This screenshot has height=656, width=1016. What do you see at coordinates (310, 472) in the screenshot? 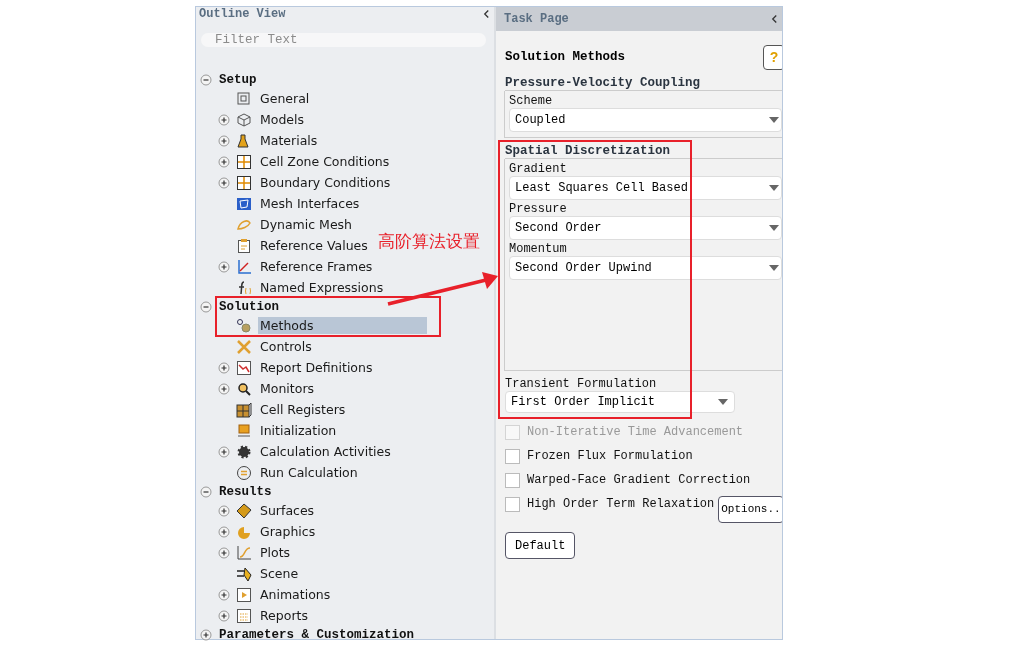
I see `tree-item: Run Calculation` at bounding box center [310, 472].